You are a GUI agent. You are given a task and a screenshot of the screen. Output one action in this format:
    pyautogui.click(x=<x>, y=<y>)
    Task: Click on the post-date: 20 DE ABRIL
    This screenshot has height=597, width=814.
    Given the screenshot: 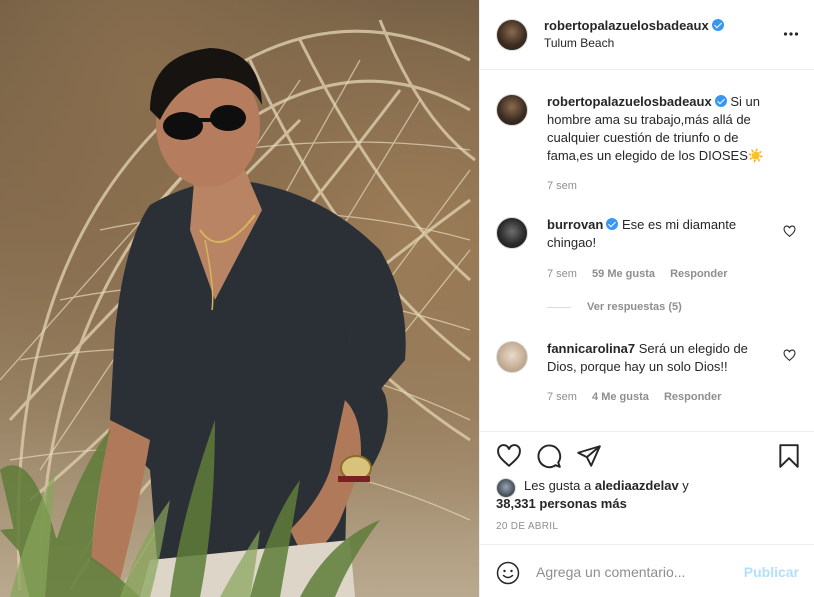 What is the action you would take?
    pyautogui.click(x=527, y=526)
    